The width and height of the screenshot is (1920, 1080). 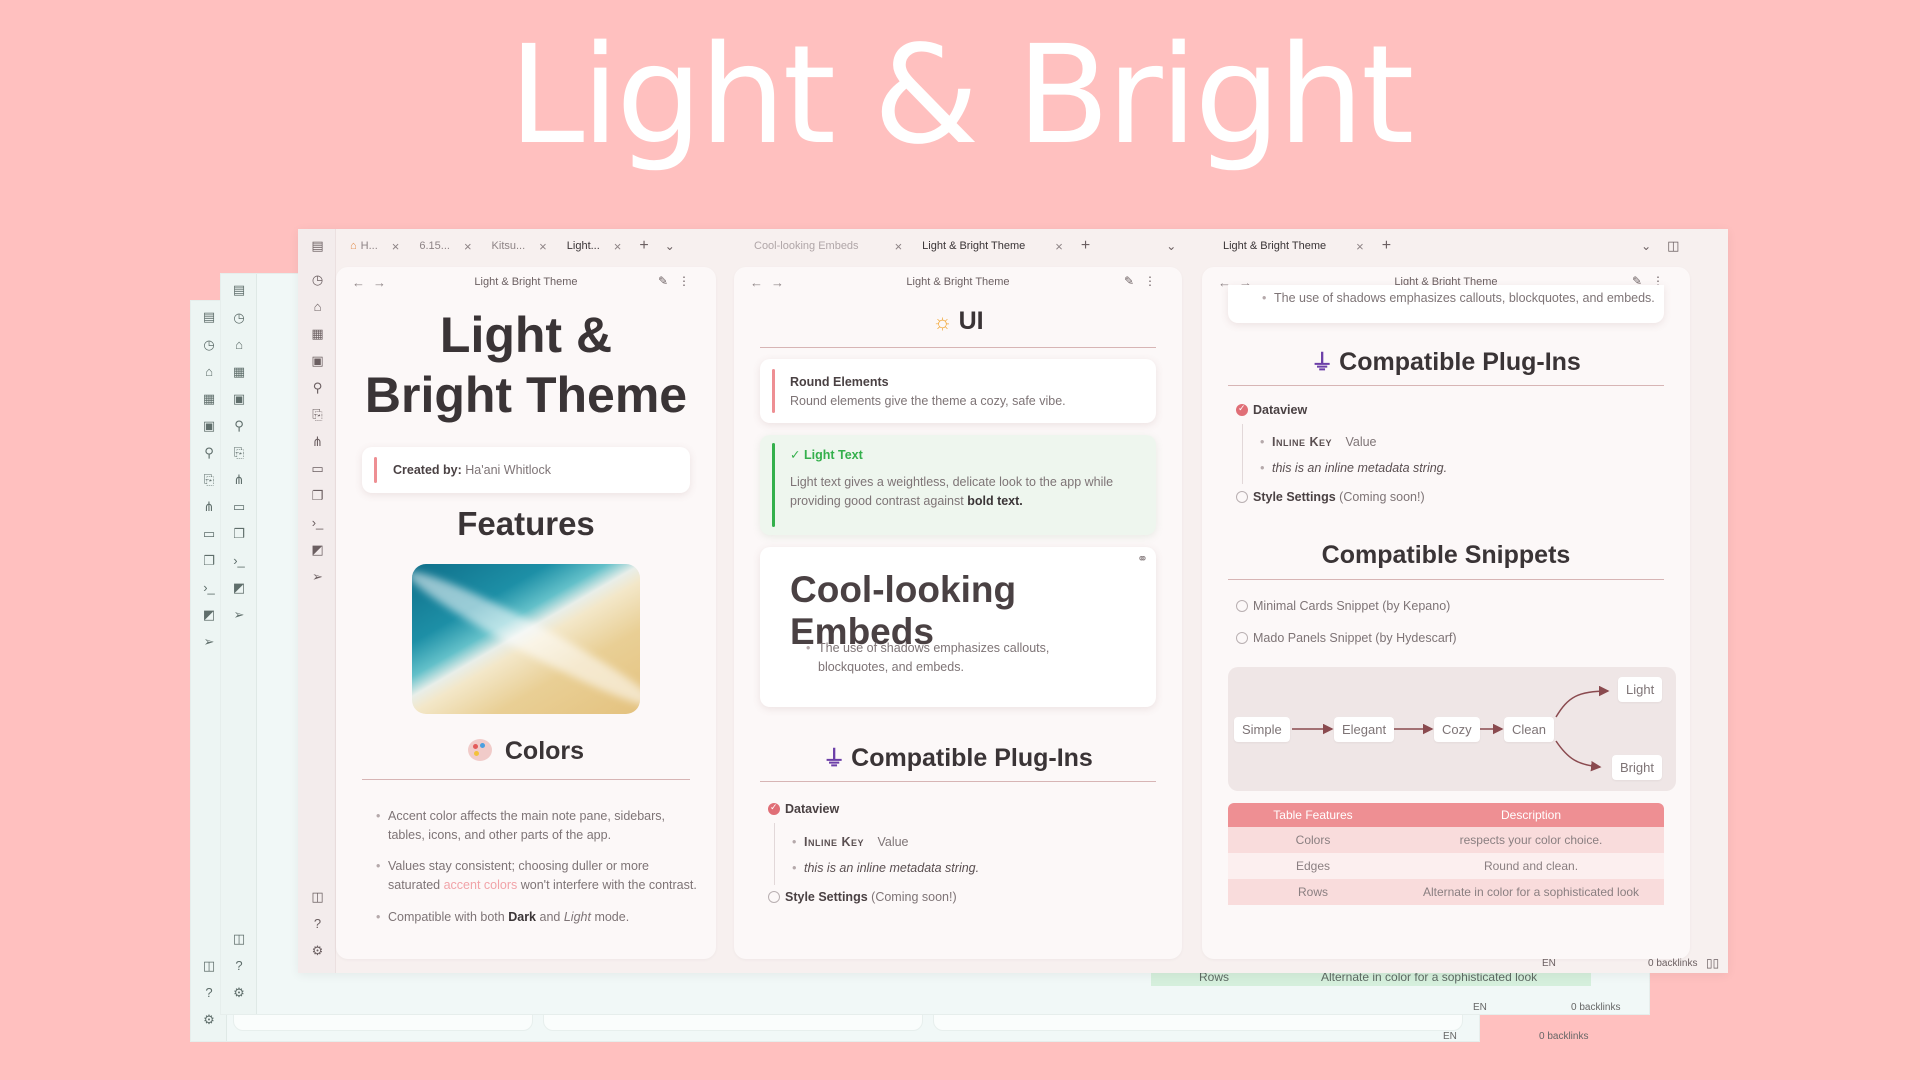 I want to click on tab-theme: Light & Bright Theme ×, so click(x=992, y=246).